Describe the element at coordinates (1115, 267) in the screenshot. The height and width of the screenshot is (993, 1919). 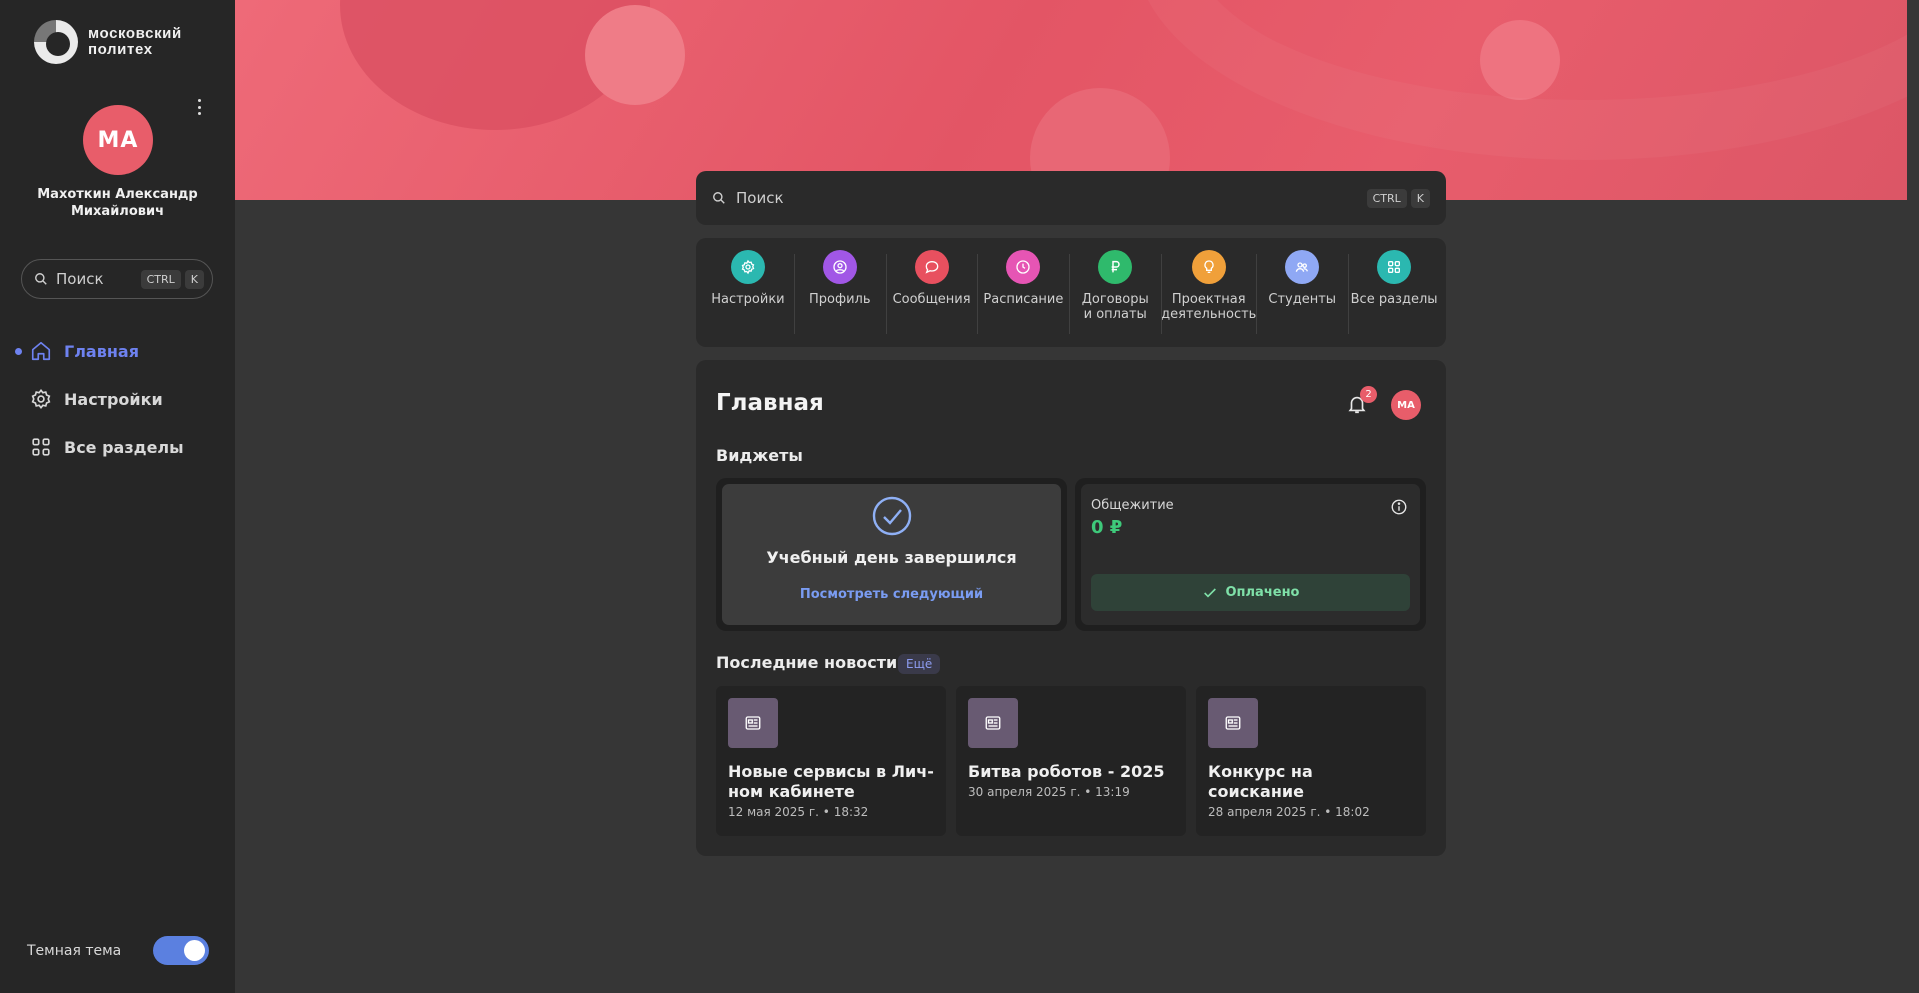
I see `ruble-icon` at that location.